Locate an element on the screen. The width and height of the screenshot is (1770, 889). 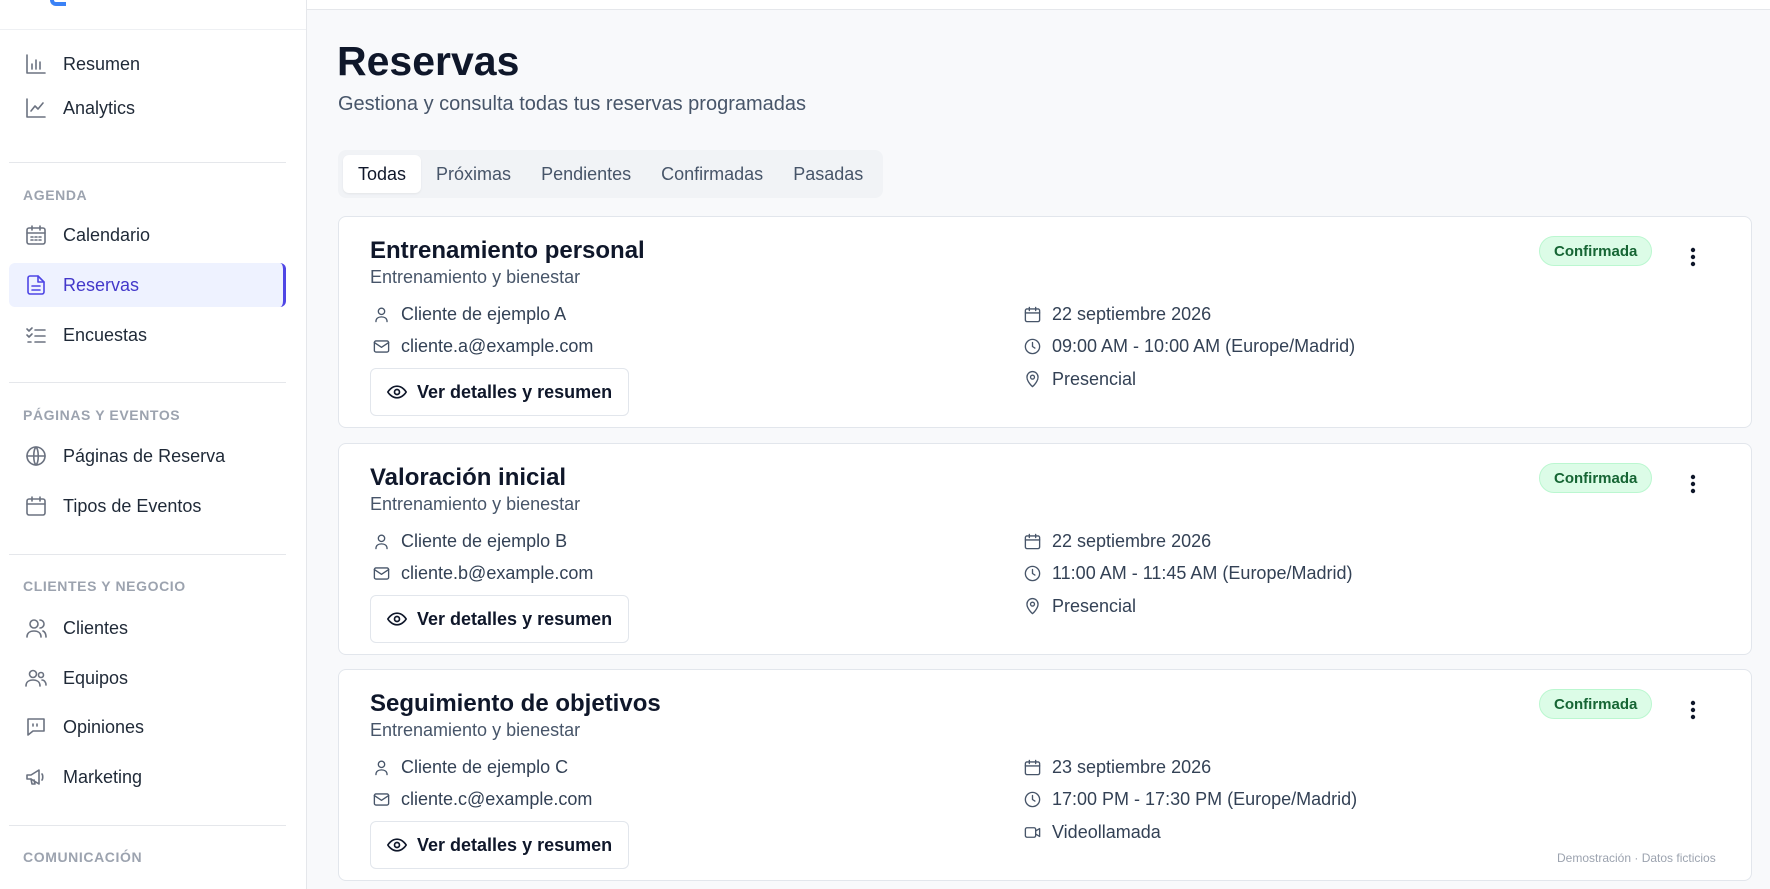
booking-title: Valoración inicial is located at coordinates (468, 477).